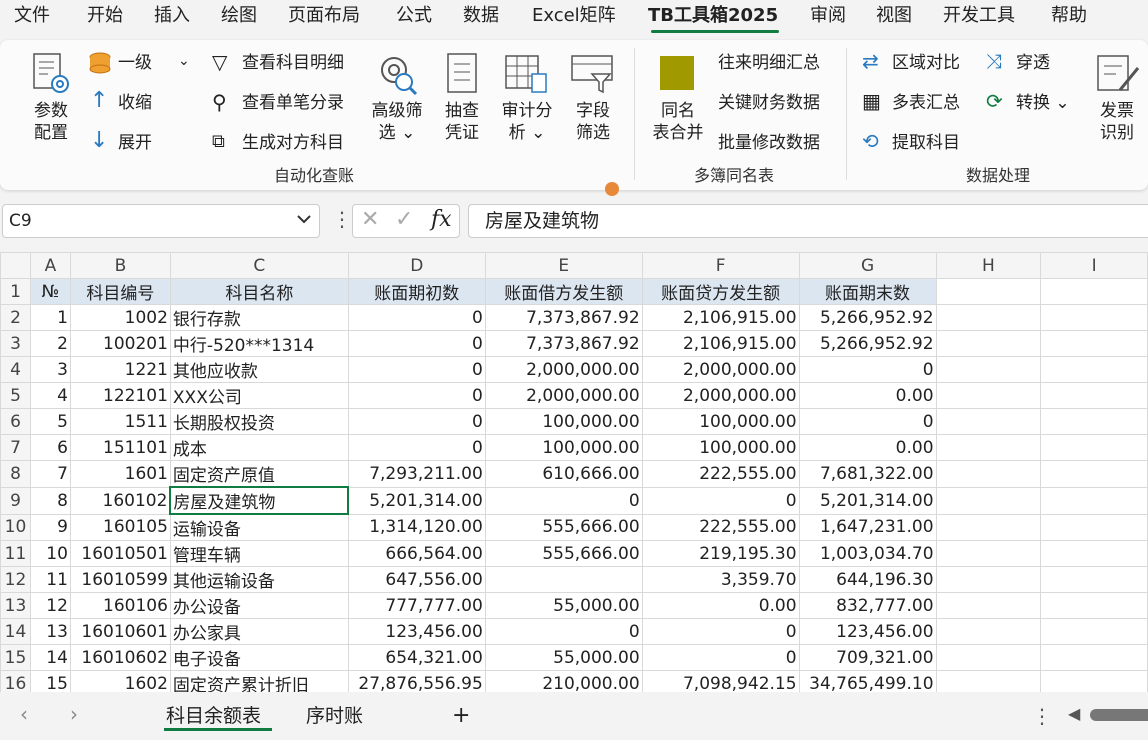  I want to click on sample-voucher-button: 抽查 凭证, so click(462, 105).